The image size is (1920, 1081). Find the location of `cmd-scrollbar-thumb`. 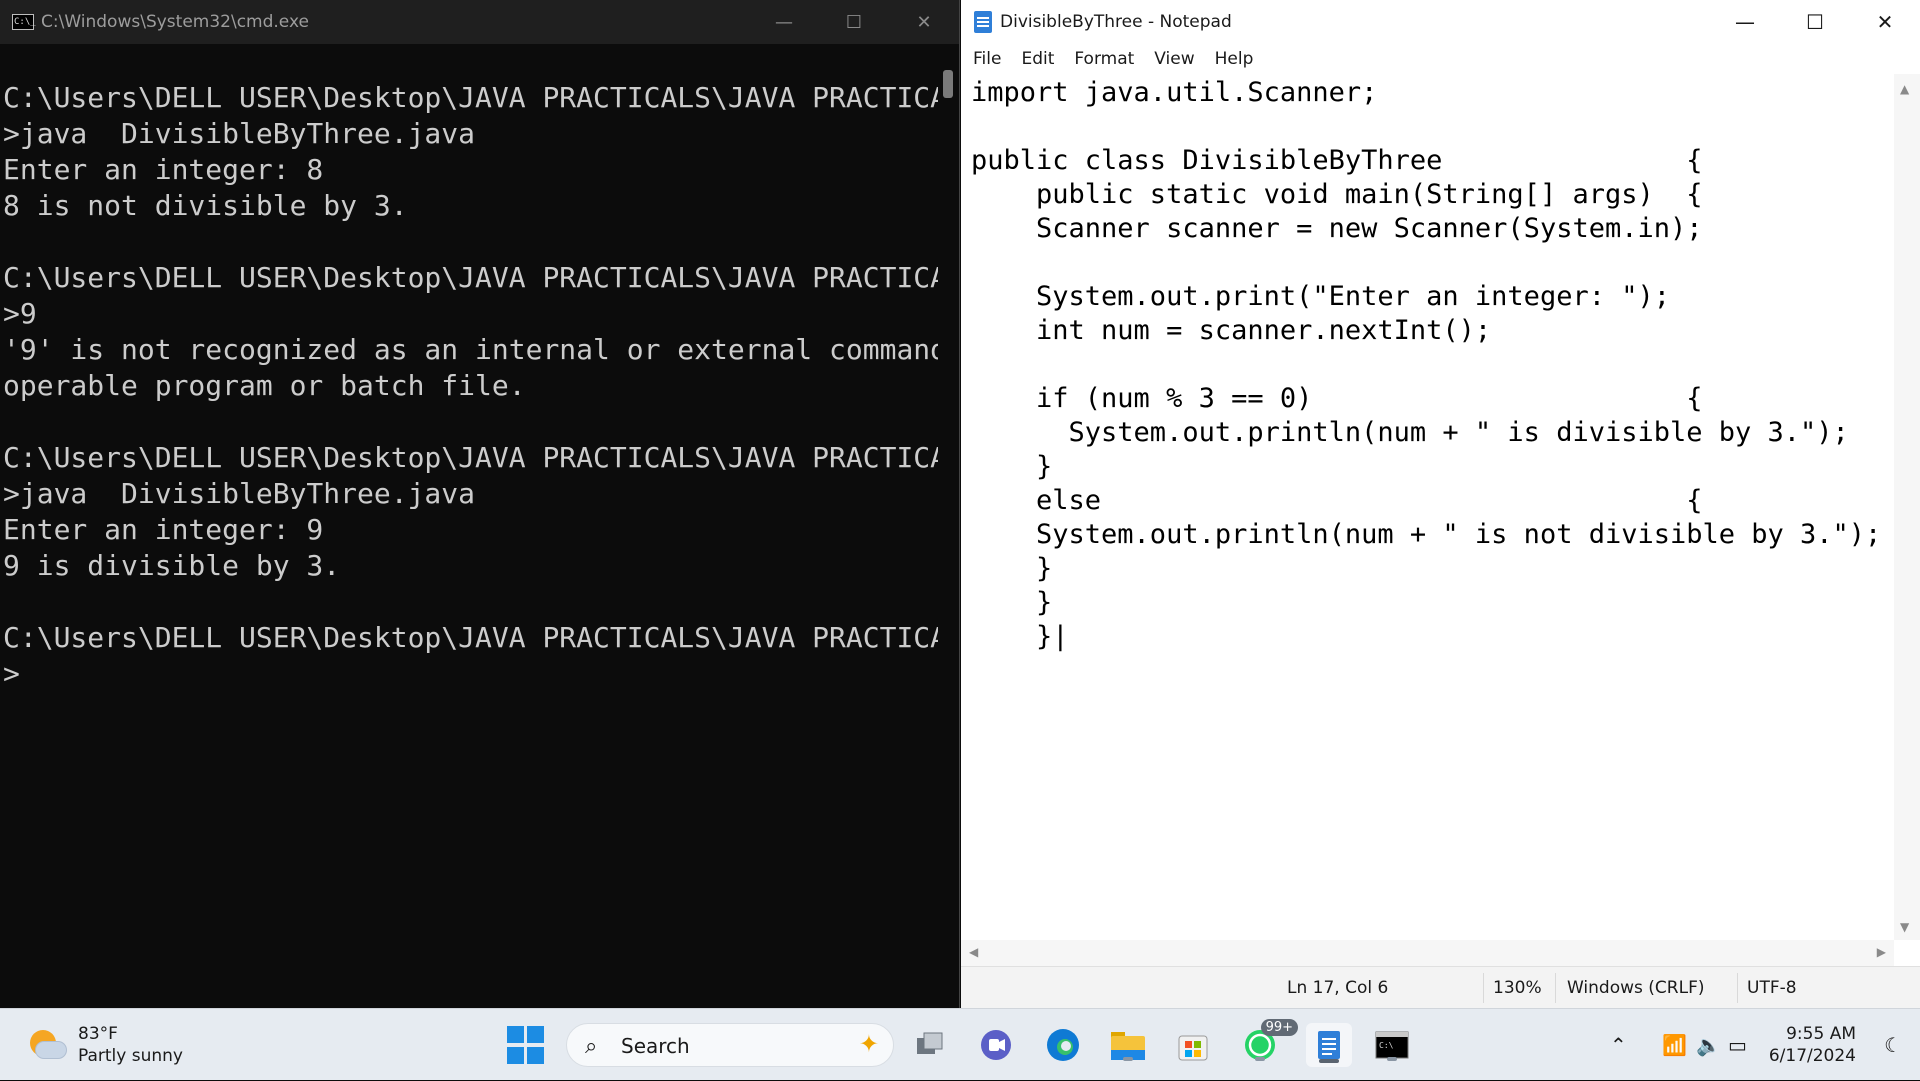

cmd-scrollbar-thumb is located at coordinates (948, 84).